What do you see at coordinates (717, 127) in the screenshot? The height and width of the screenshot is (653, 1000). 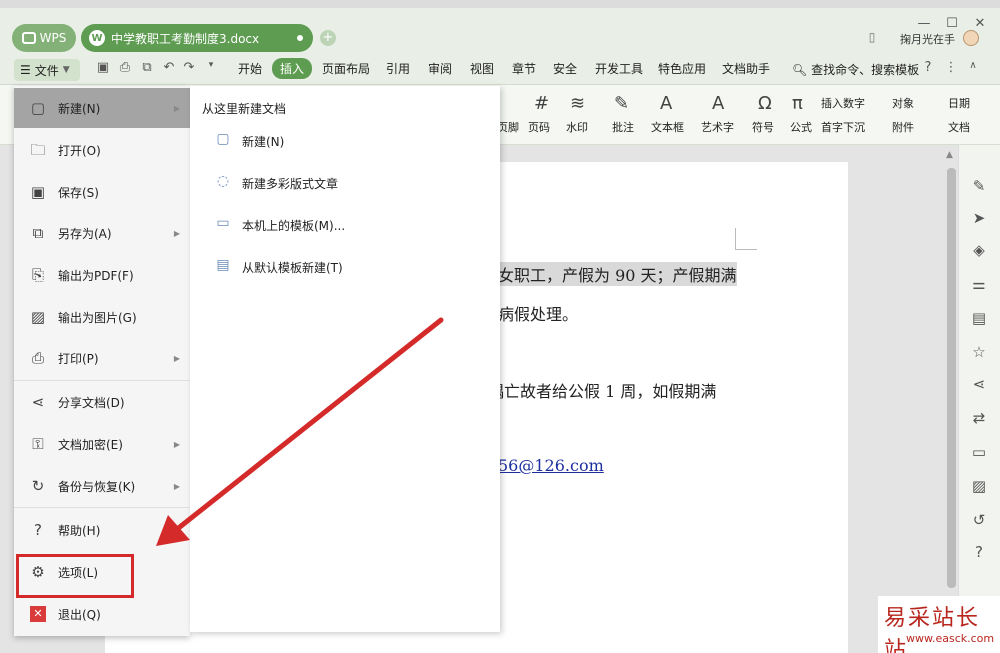 I see `wordart-button: 艺术字` at bounding box center [717, 127].